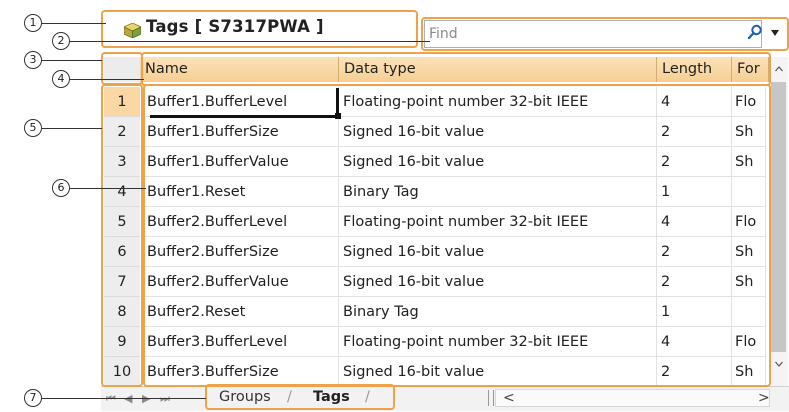 This screenshot has width=789, height=412. I want to click on scroll-down-icon, so click(779, 364).